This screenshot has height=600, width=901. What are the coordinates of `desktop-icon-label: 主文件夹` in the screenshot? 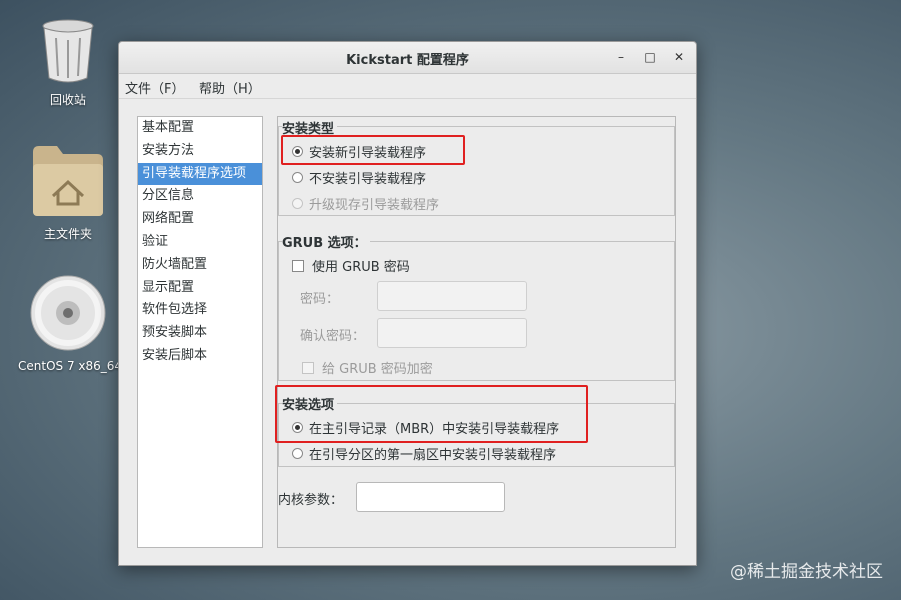 It's located at (67, 234).